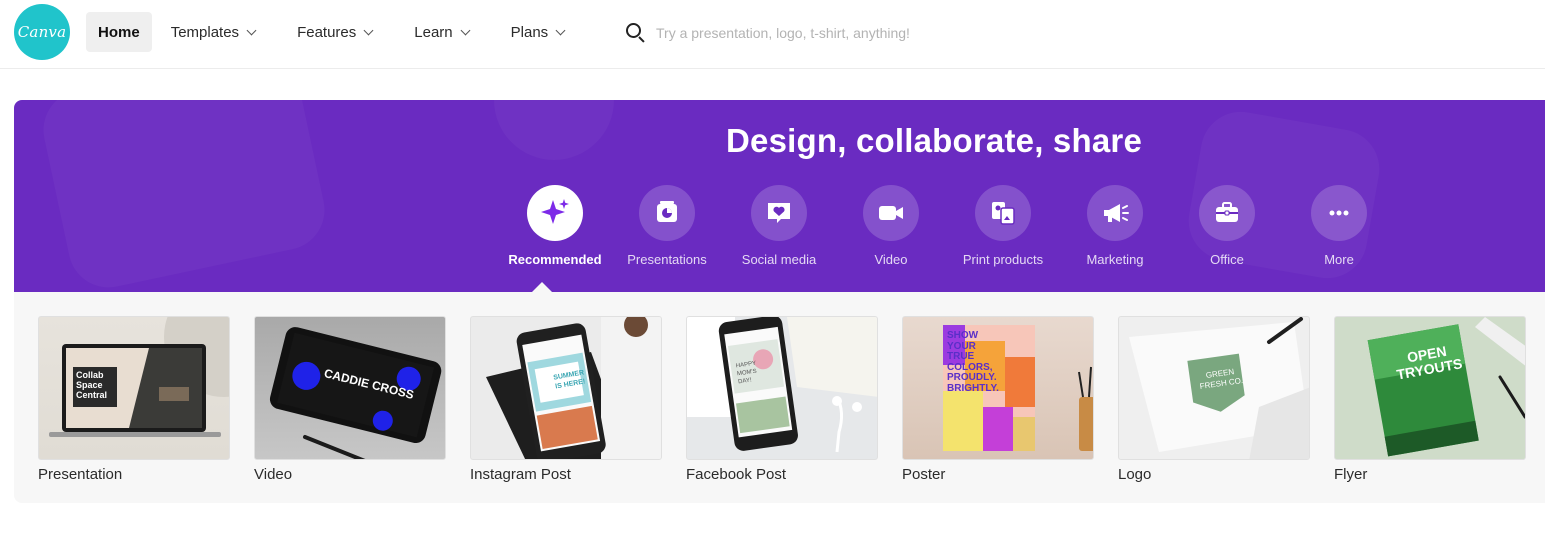  I want to click on instagram-thumbnail: SUMMER IS HERE!, so click(566, 388).